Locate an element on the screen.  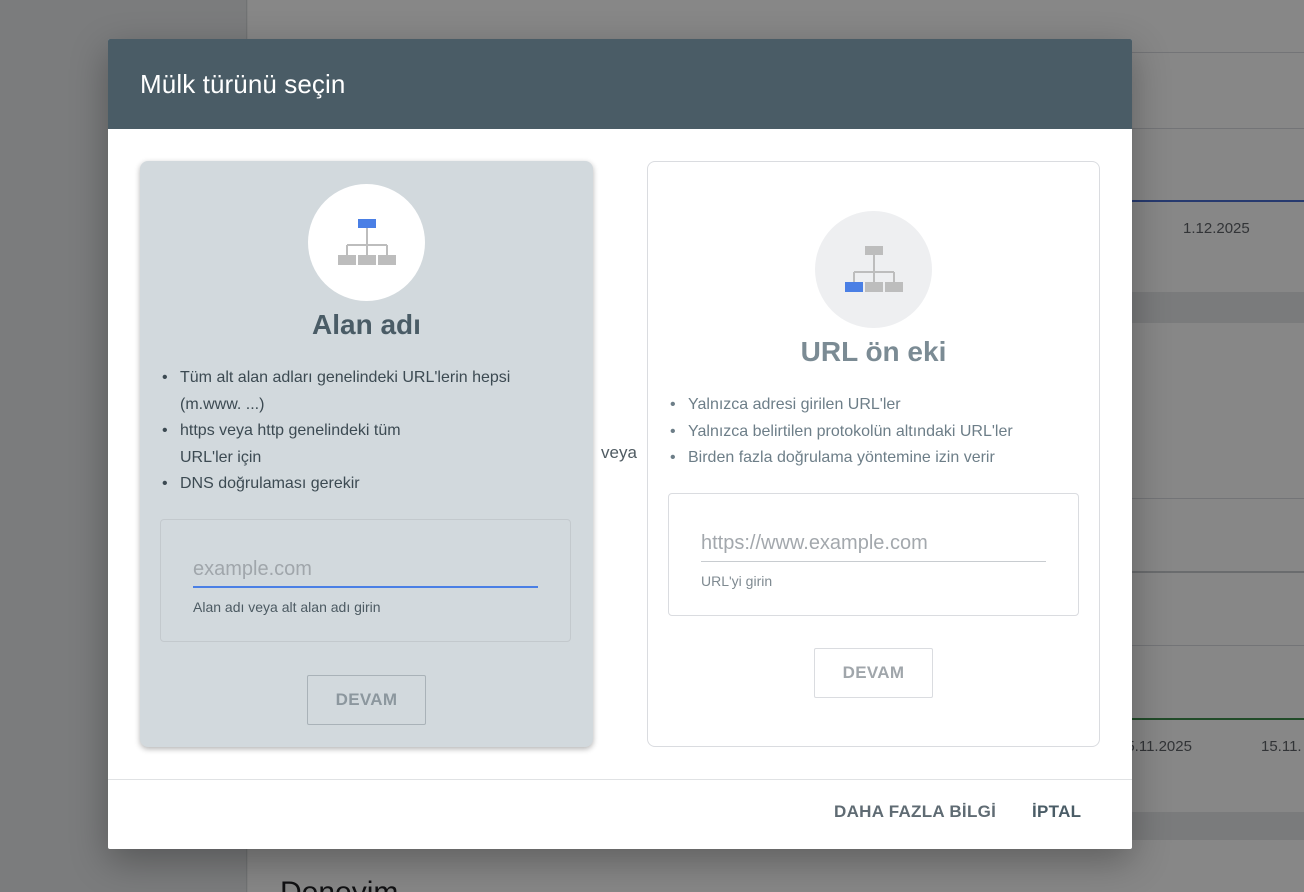
list-item: DNS doğrulaması gerekir is located at coordinates (357, 484).